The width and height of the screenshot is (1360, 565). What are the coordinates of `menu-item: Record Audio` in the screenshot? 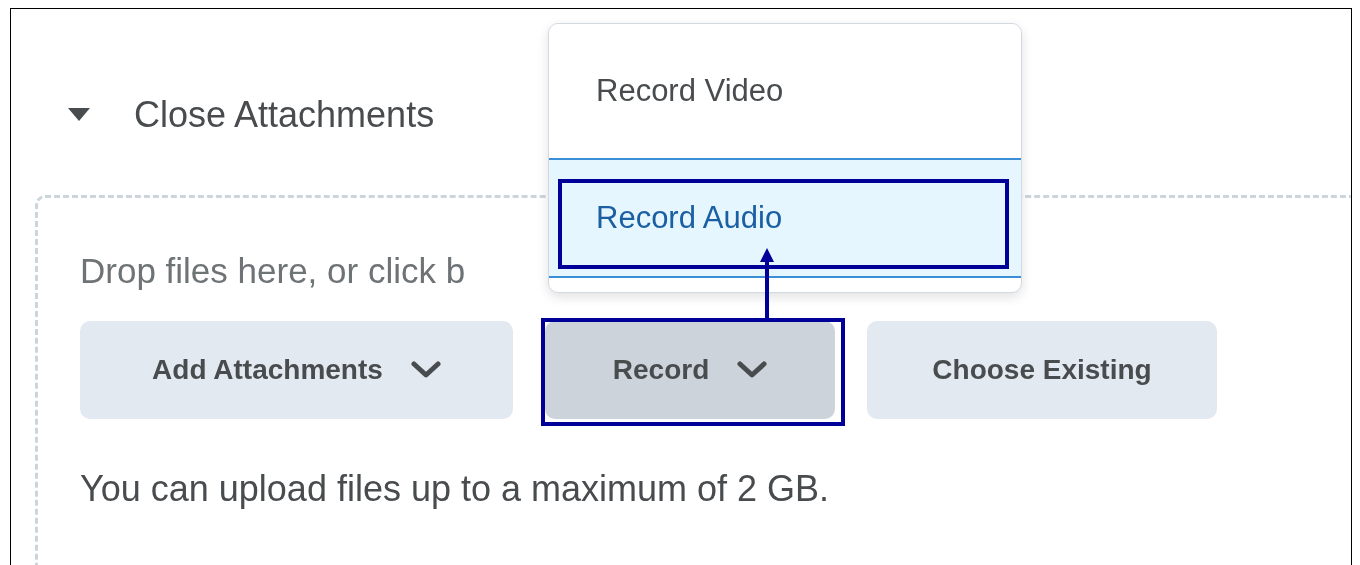 It's located at (785, 218).